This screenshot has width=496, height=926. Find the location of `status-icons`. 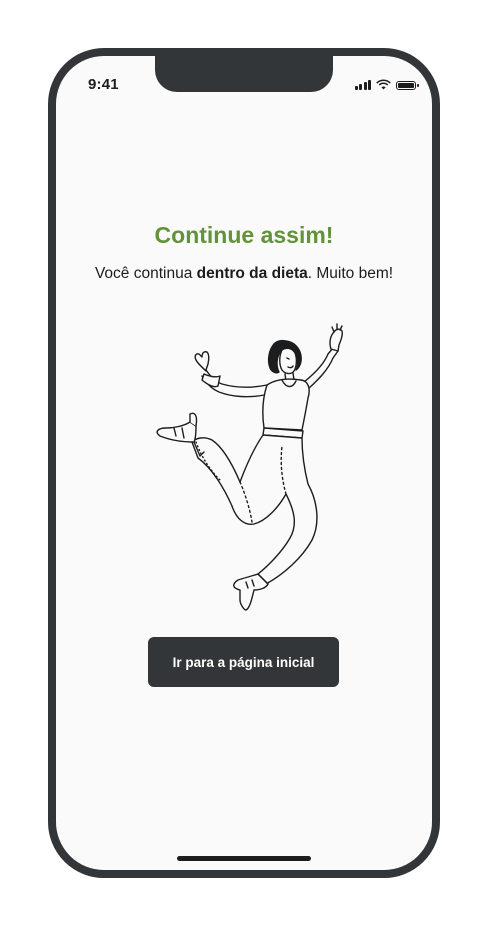

status-icons is located at coordinates (386, 84).